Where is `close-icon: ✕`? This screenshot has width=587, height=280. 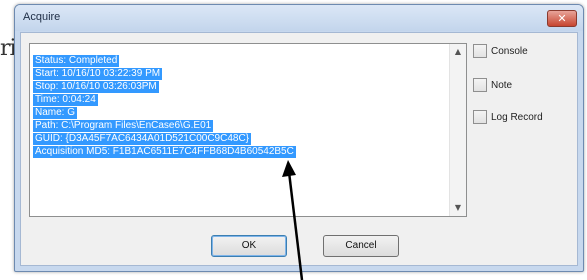
close-icon: ✕ is located at coordinates (562, 18).